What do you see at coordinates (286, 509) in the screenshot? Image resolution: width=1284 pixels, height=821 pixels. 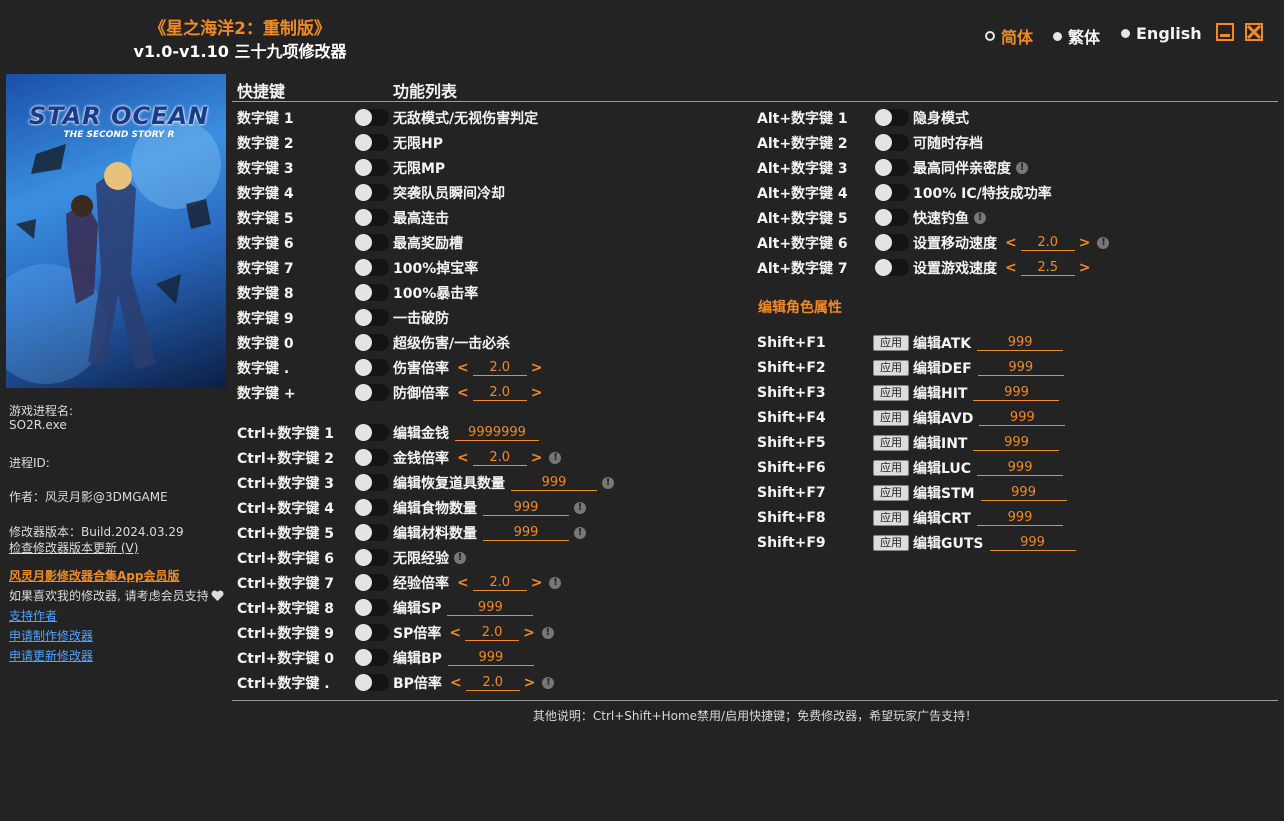 I see `hotkey-label: Ctrl+数字键 4` at bounding box center [286, 509].